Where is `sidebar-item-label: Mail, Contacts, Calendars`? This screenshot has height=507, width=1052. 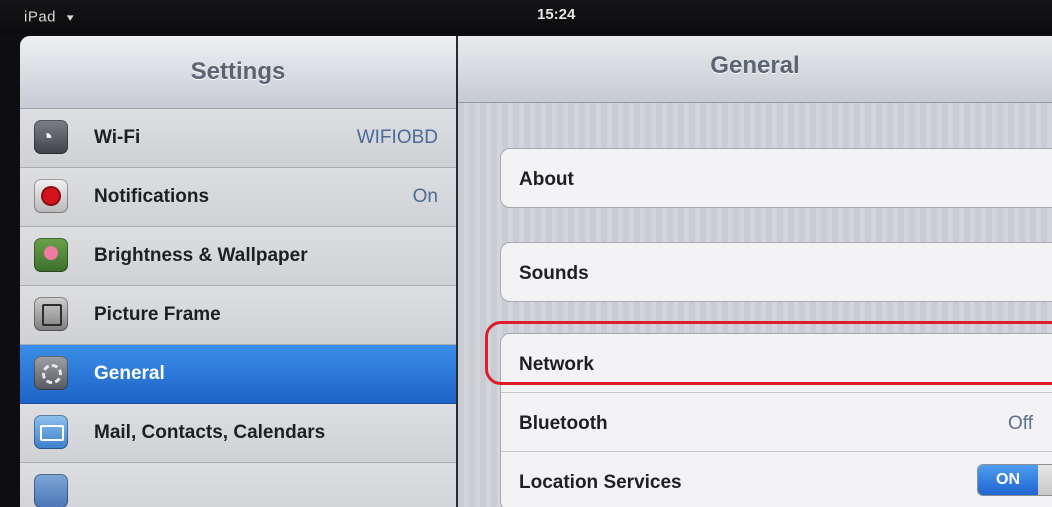
sidebar-item-label: Mail, Contacts, Calendars is located at coordinates (210, 432).